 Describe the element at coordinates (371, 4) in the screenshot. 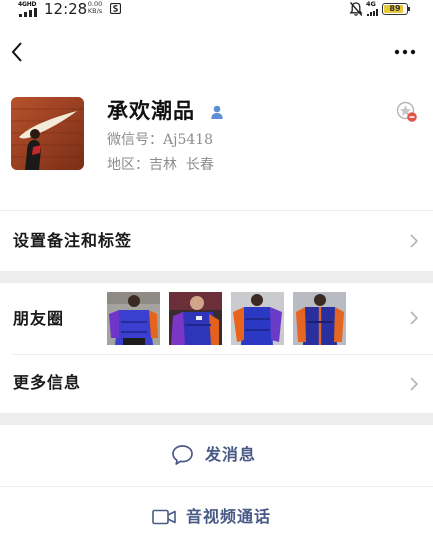

I see `network-type-right: 4G` at that location.